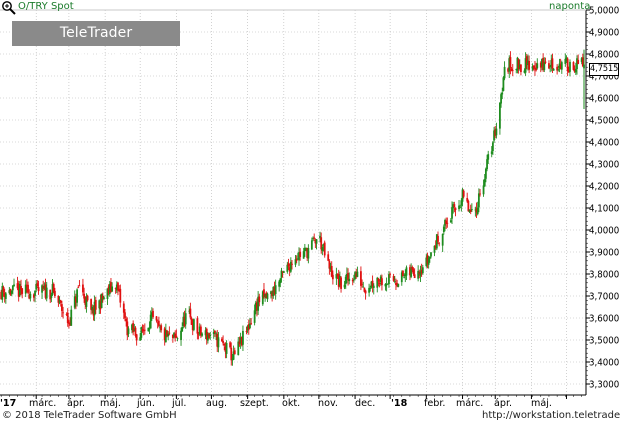 This screenshot has height=425, width=620. What do you see at coordinates (604, 187) in the screenshot?
I see `y-tick-label: 4,2000` at bounding box center [604, 187].